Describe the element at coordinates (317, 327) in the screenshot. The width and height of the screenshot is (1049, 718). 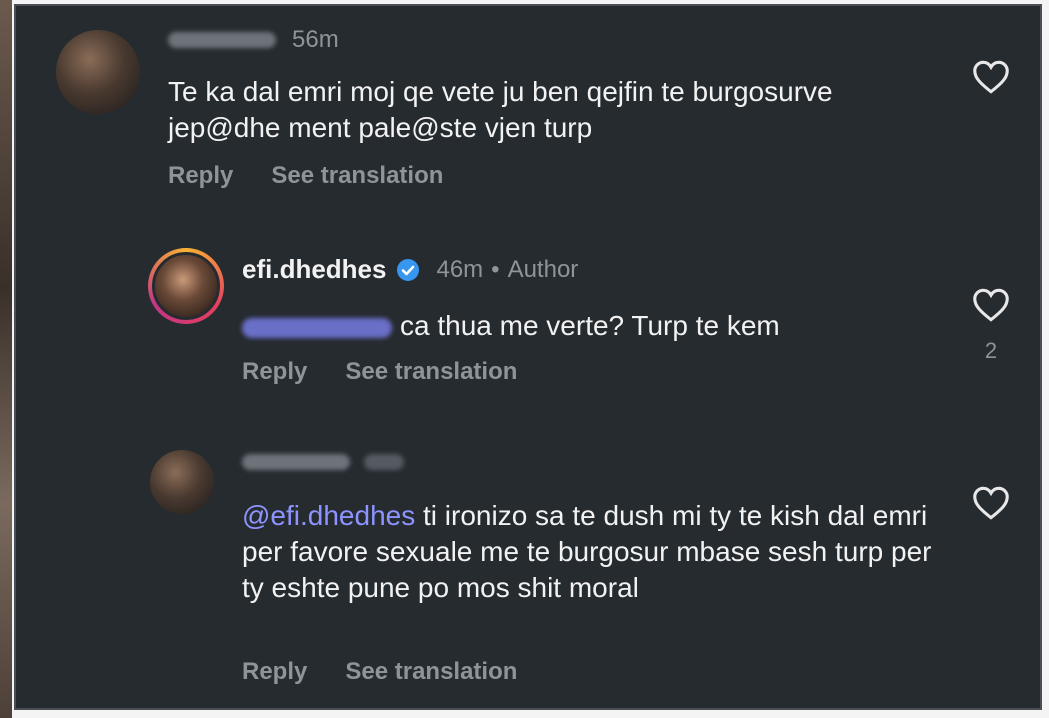
I see `mention-blurred` at that location.